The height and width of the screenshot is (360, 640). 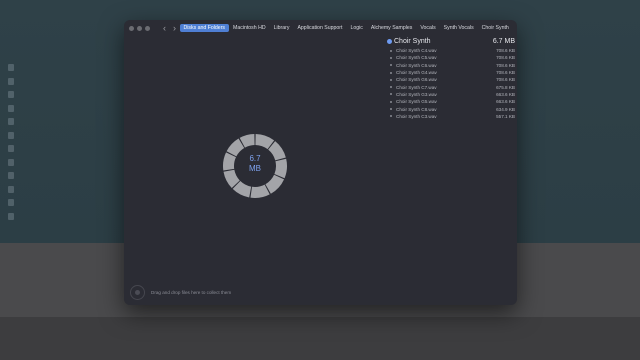 I want to click on file-name: Choir Synth G3.wav, so click(x=416, y=94).